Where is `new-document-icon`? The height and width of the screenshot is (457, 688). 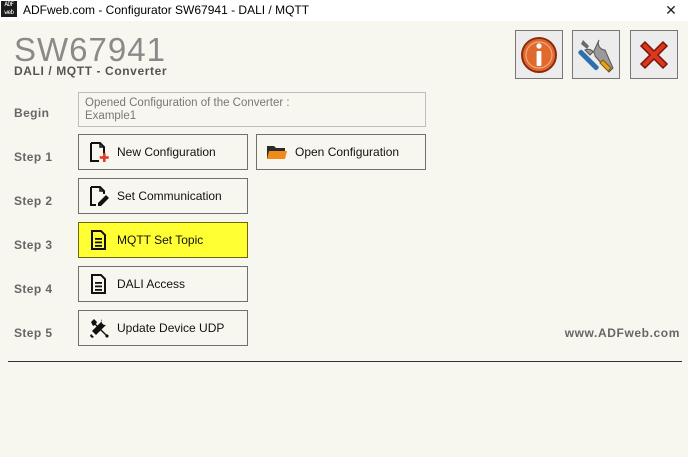 new-document-icon is located at coordinates (99, 152).